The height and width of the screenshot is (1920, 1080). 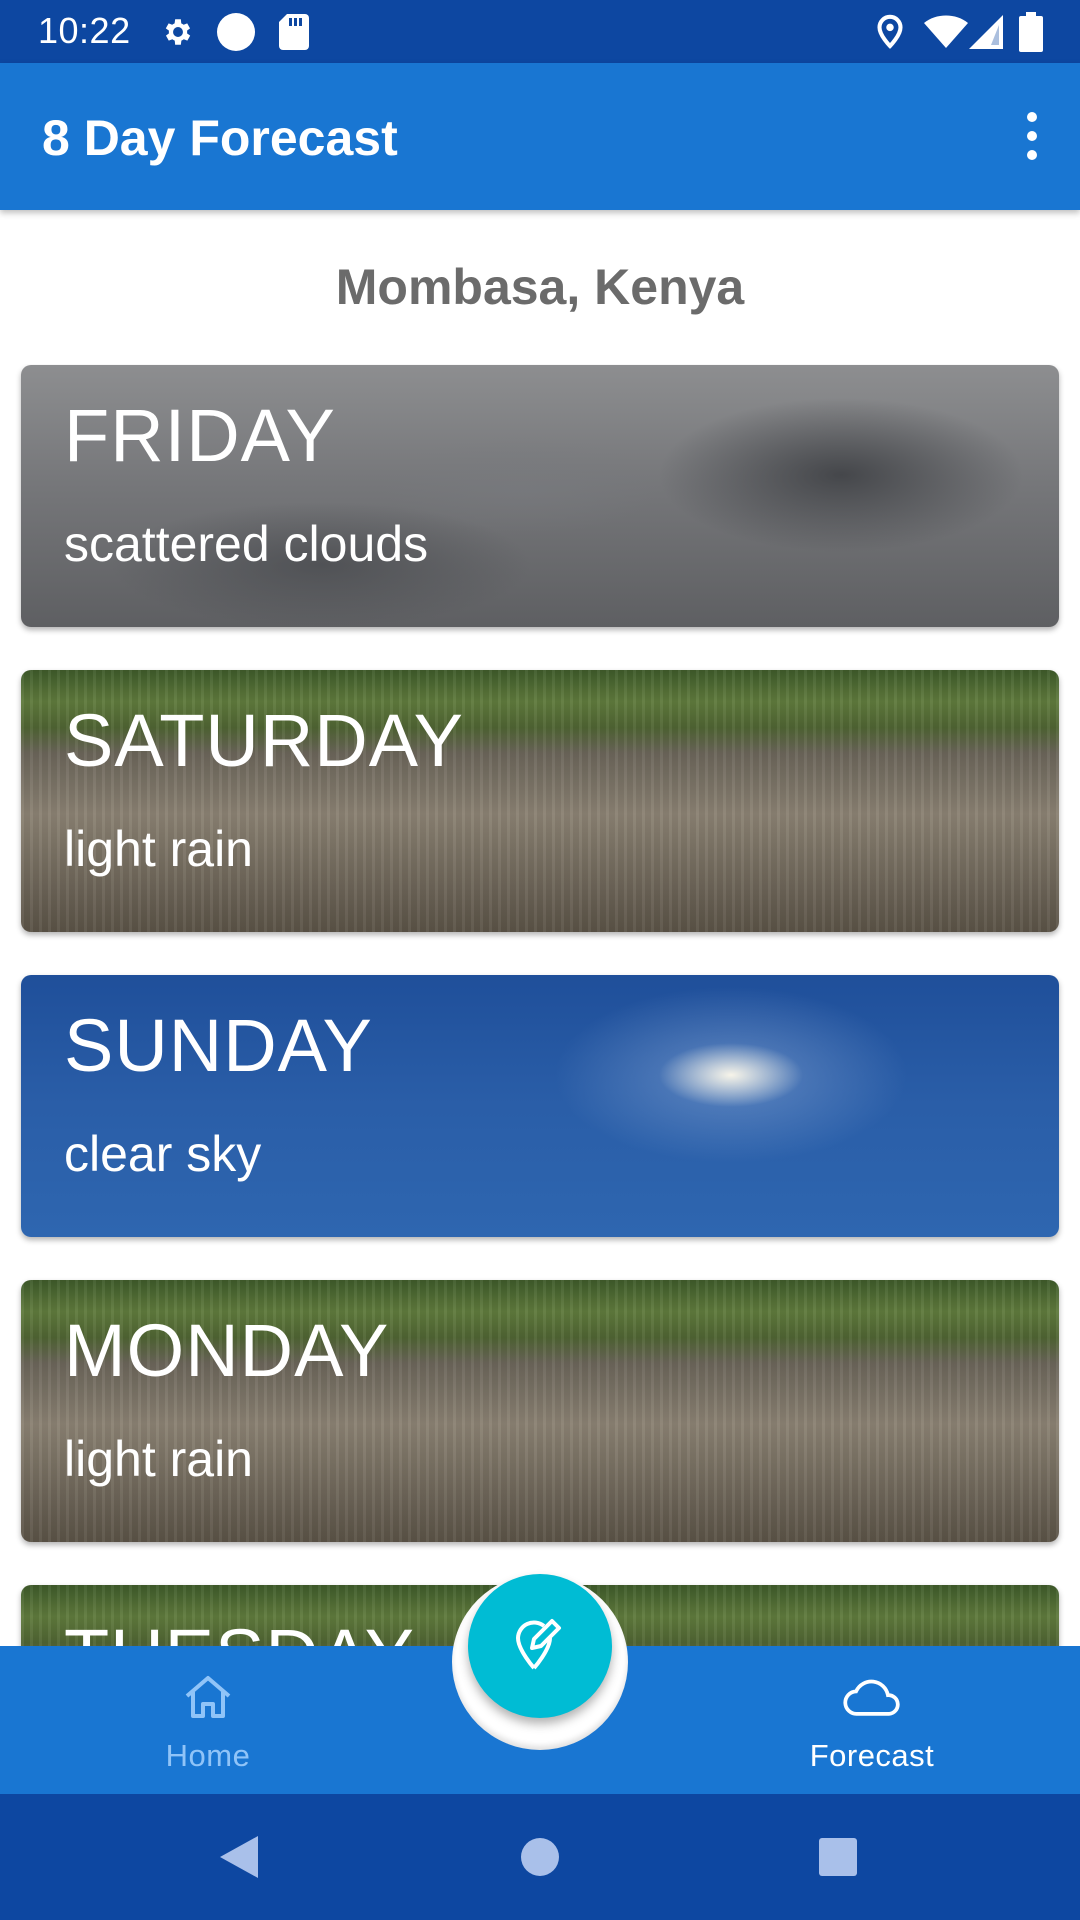 I want to click on forecast-day: SUNDAY, so click(x=218, y=1045).